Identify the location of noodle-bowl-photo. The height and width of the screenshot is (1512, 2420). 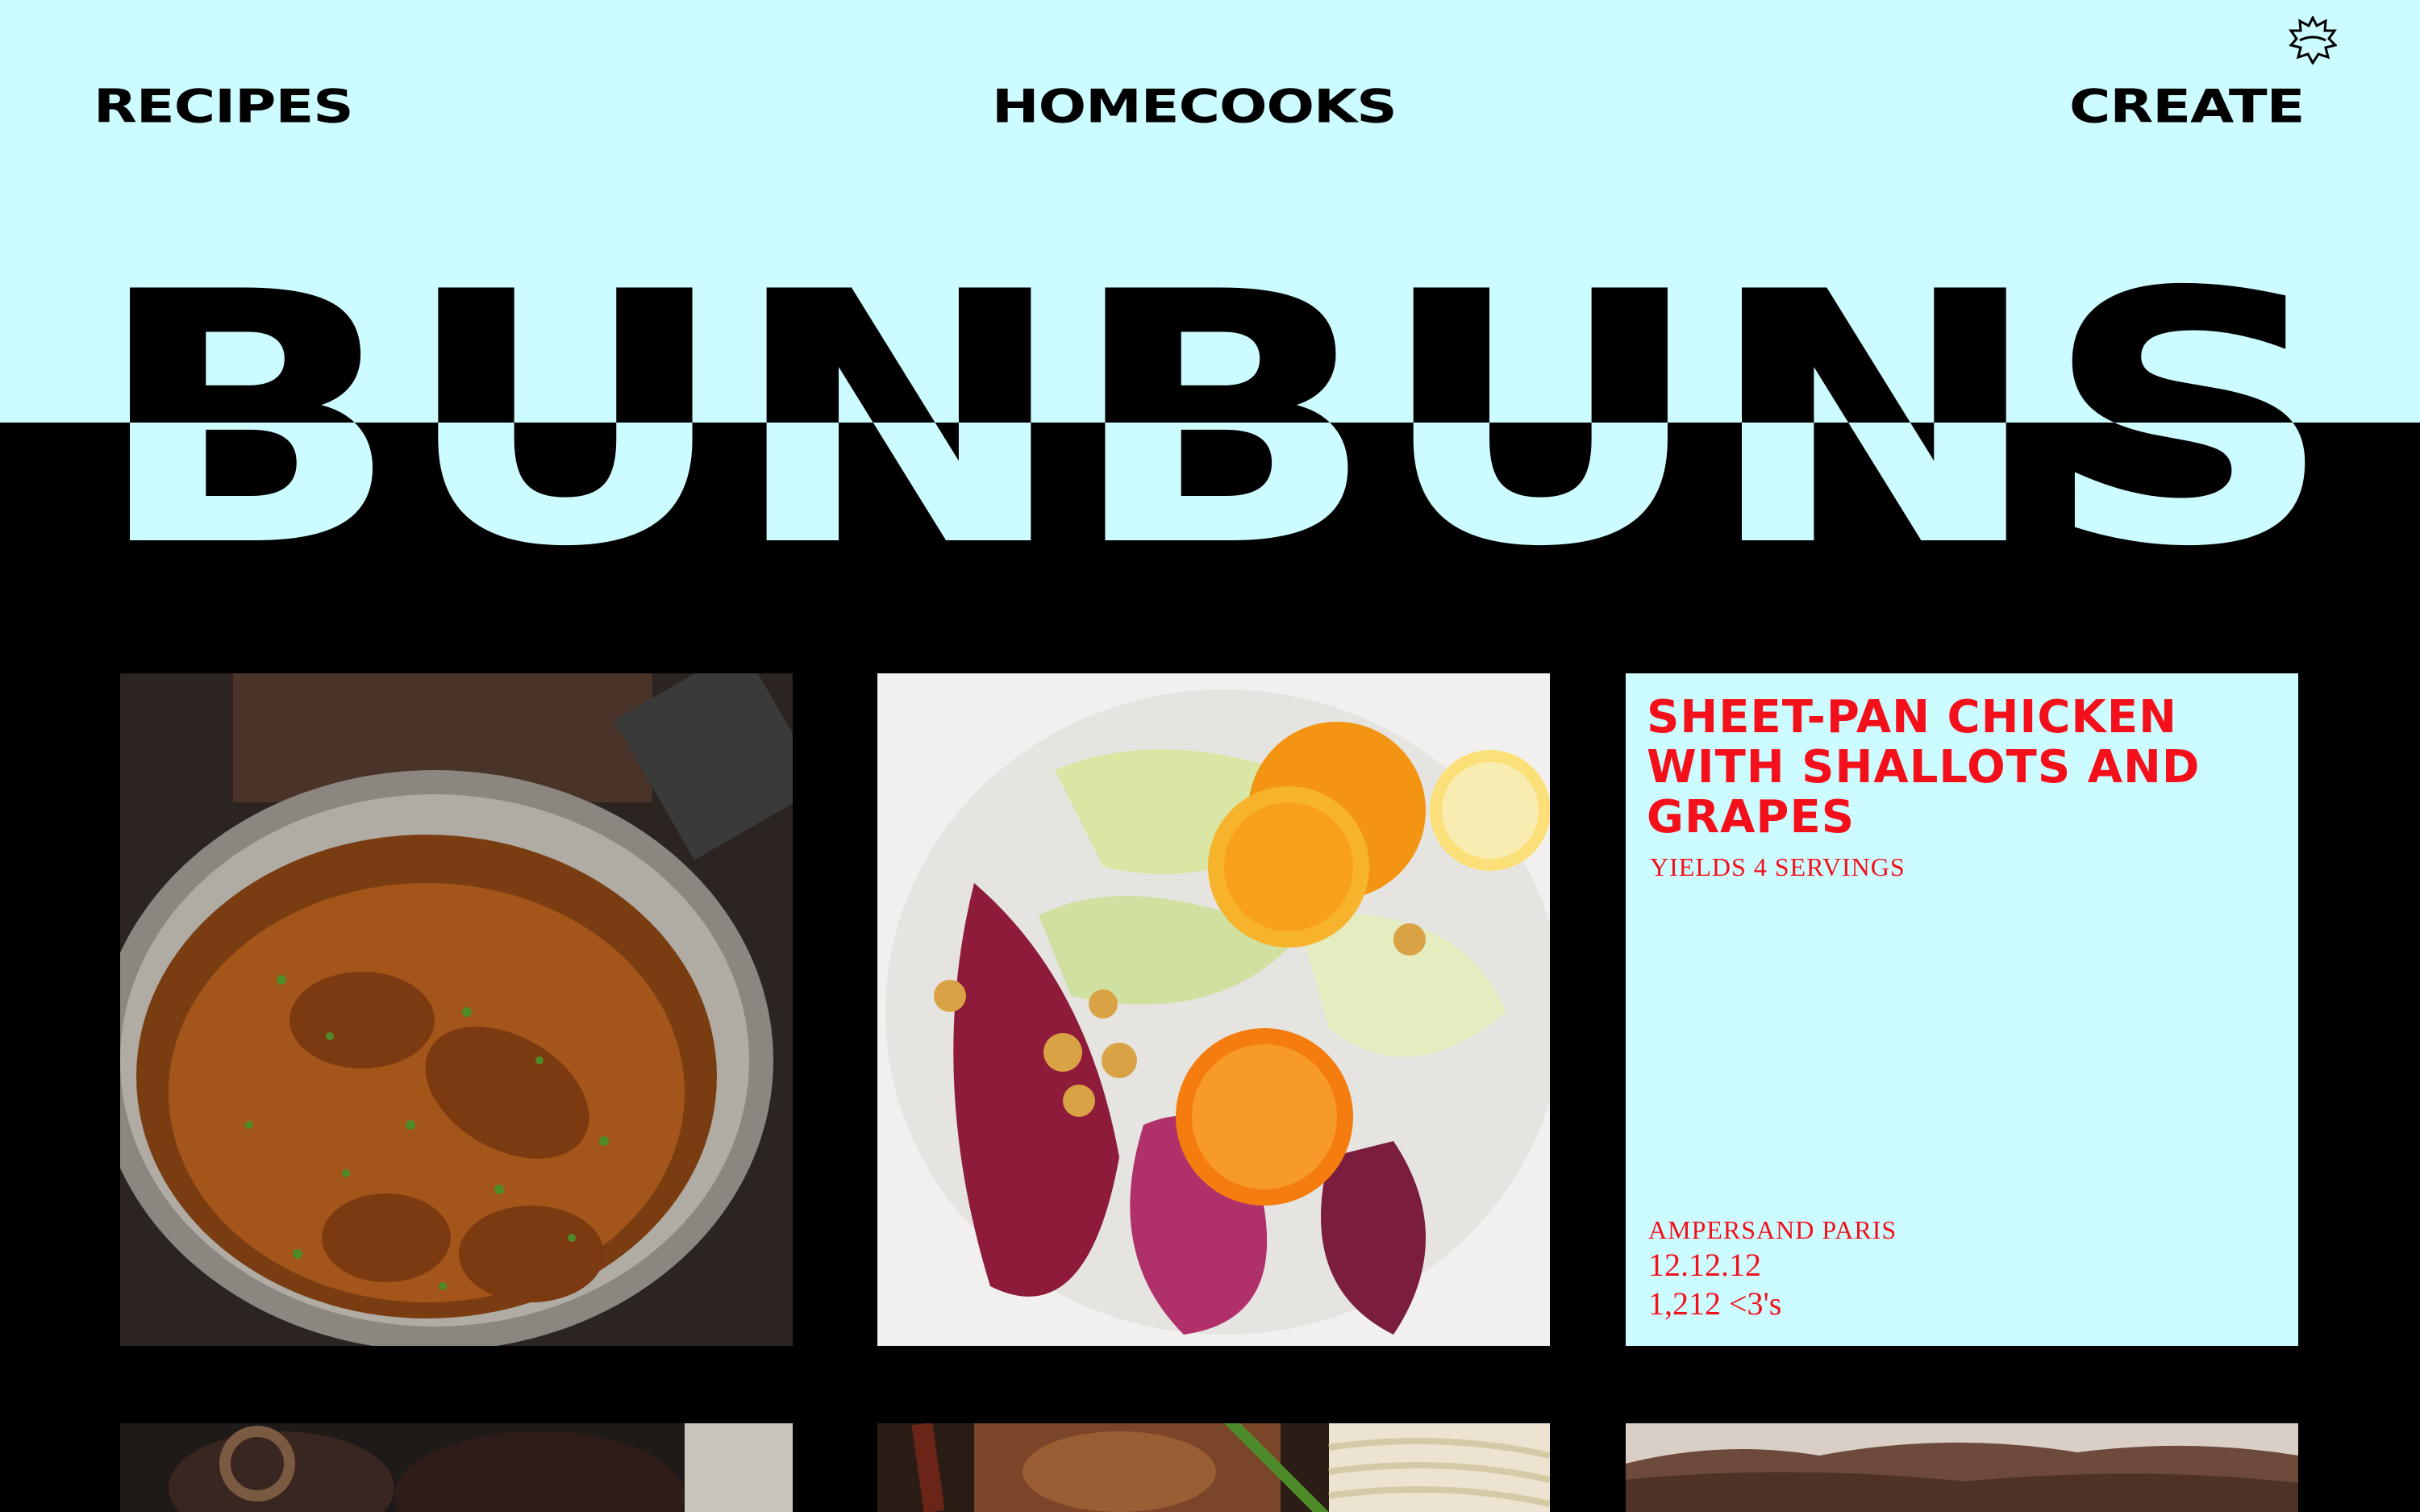
(1214, 1467).